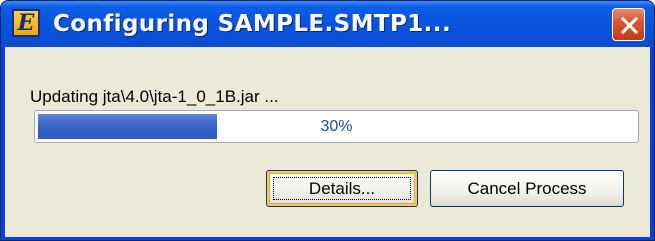 This screenshot has width=655, height=241. I want to click on cancel-button-label: Cancel Process, so click(527, 188).